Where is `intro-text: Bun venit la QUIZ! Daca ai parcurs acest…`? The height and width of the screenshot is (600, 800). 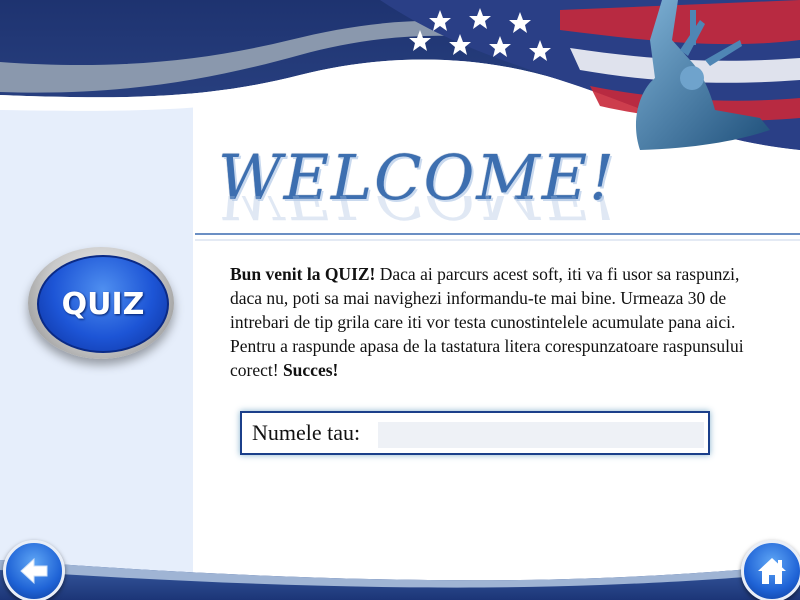
intro-text: Bun venit la QUIZ! Daca ai parcurs acest… is located at coordinates (495, 322).